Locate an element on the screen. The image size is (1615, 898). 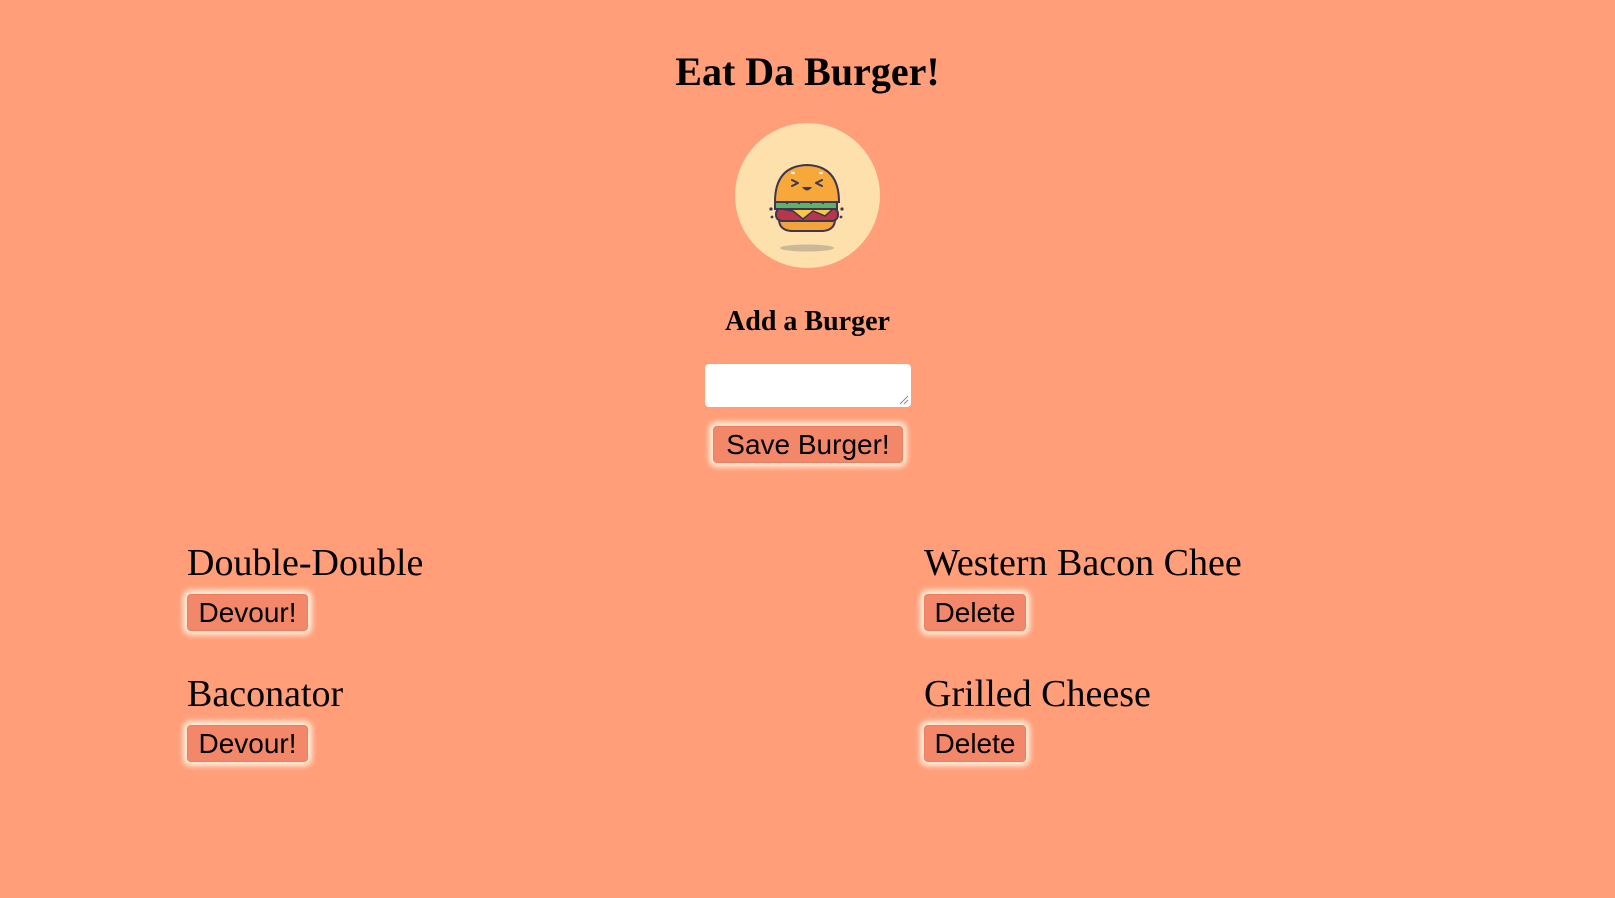
burger-name-input is located at coordinates (808, 385).